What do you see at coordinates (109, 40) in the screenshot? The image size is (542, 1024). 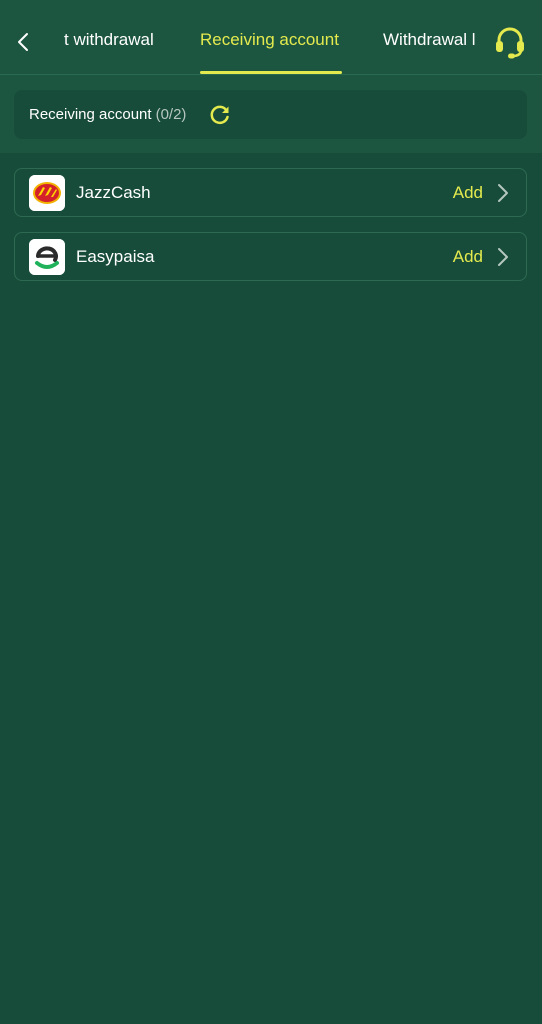 I see `tab-withdrawal: t withdrawal` at bounding box center [109, 40].